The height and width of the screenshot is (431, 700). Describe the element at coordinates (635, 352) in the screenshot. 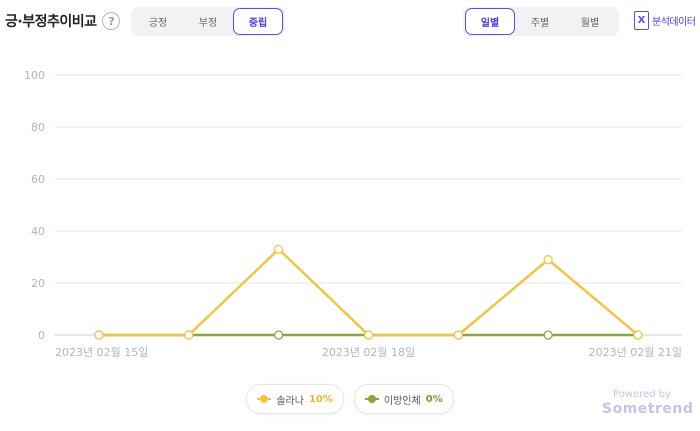

I see `x-tick-label-6: 2023년 02월 21일` at that location.